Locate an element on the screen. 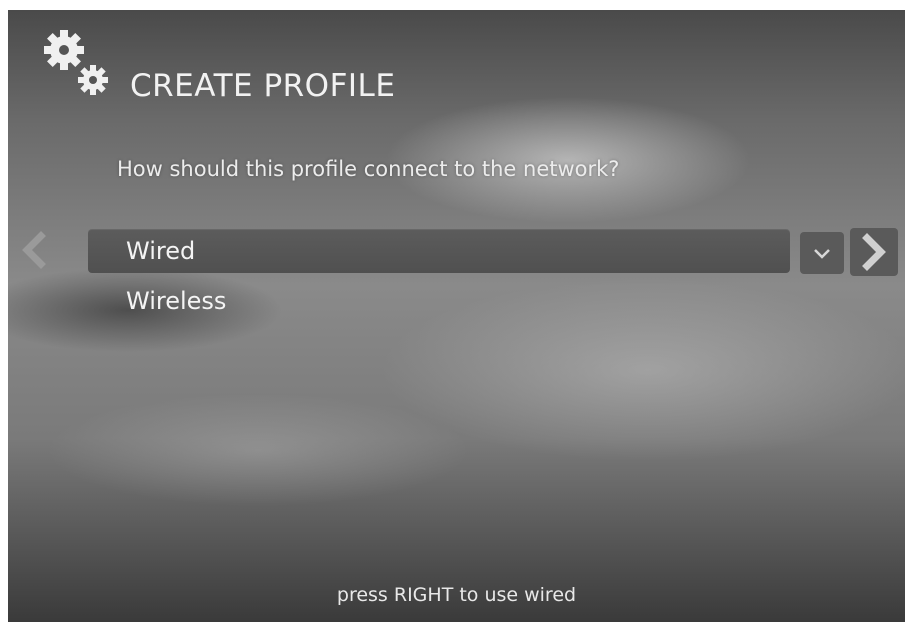  option-wired: Wired is located at coordinates (439, 251).